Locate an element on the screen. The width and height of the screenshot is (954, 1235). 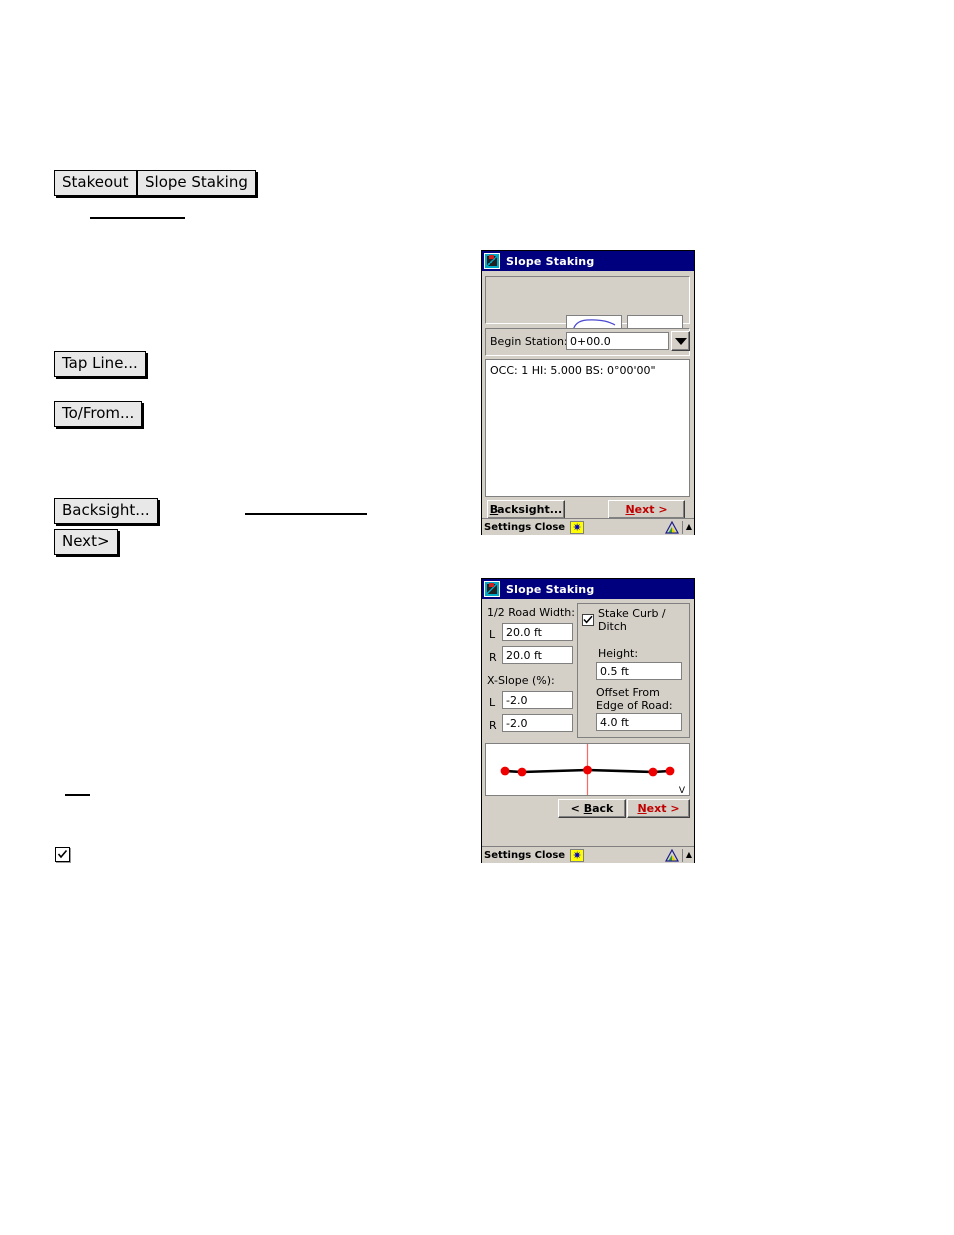
taskbar-2: Settings Close ✷ ▲ is located at coordinates (588, 854).